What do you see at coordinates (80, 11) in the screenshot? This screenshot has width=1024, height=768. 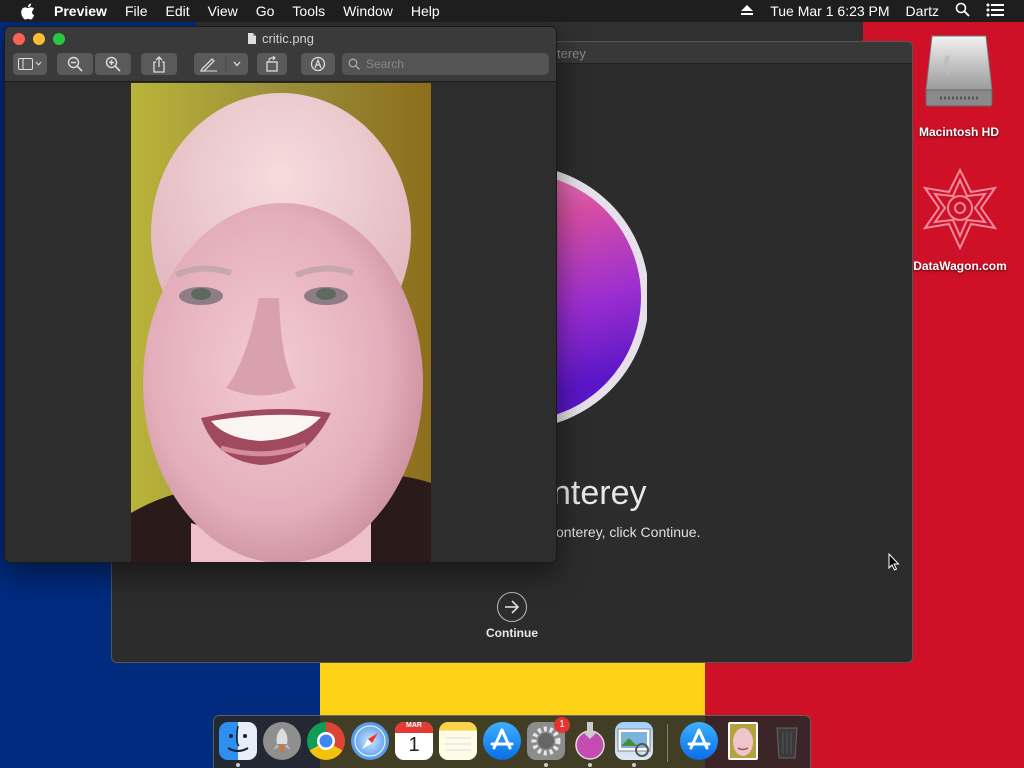 I see `menu-app-preview: Preview` at bounding box center [80, 11].